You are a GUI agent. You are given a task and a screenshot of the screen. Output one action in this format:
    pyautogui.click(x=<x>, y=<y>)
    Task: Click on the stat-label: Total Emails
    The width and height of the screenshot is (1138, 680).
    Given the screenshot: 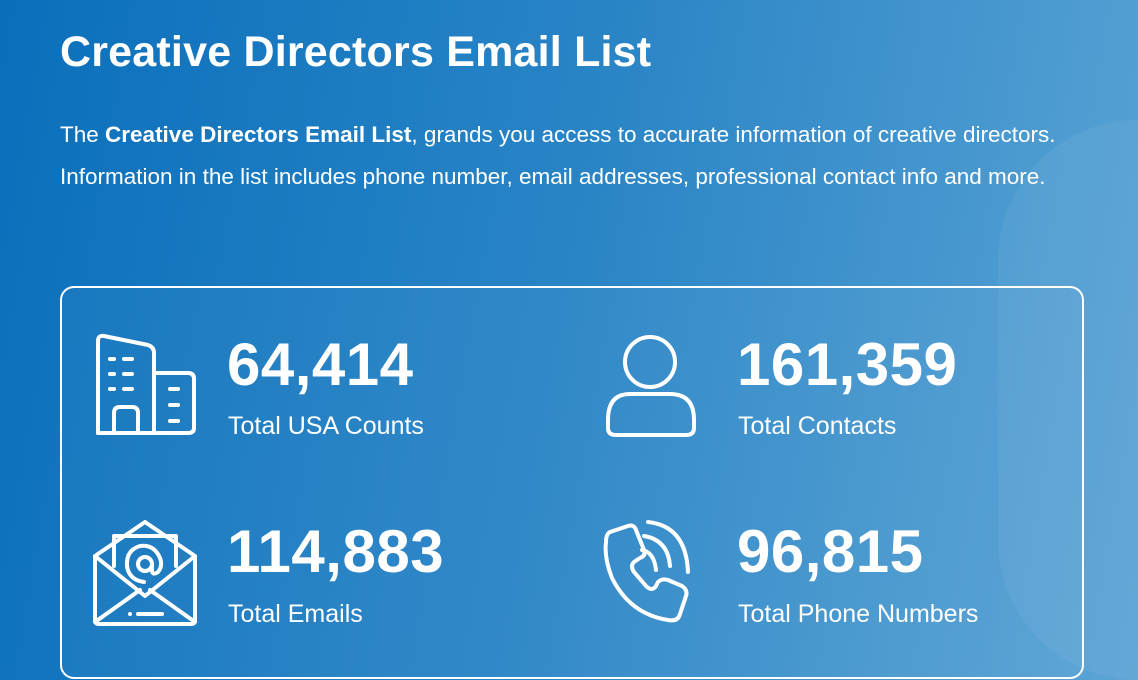 What is the action you would take?
    pyautogui.click(x=295, y=614)
    